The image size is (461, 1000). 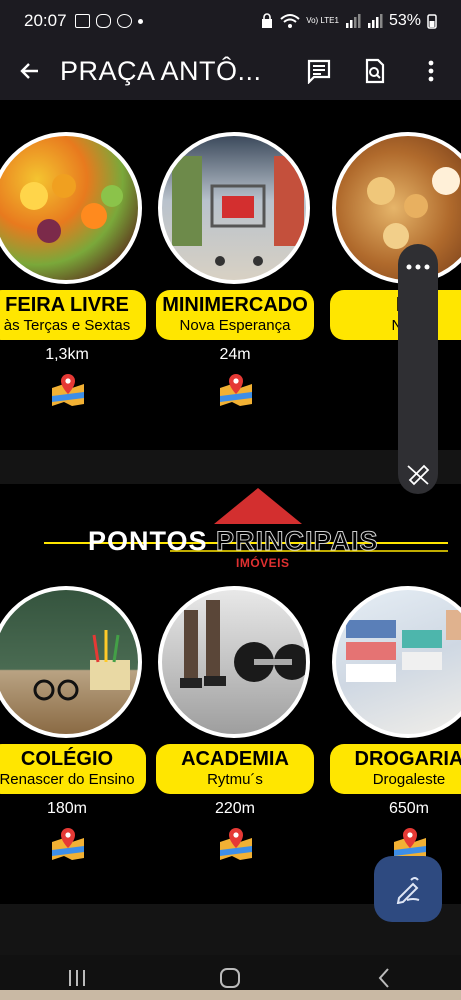 I want to click on more-vert-icon, so click(x=431, y=71).